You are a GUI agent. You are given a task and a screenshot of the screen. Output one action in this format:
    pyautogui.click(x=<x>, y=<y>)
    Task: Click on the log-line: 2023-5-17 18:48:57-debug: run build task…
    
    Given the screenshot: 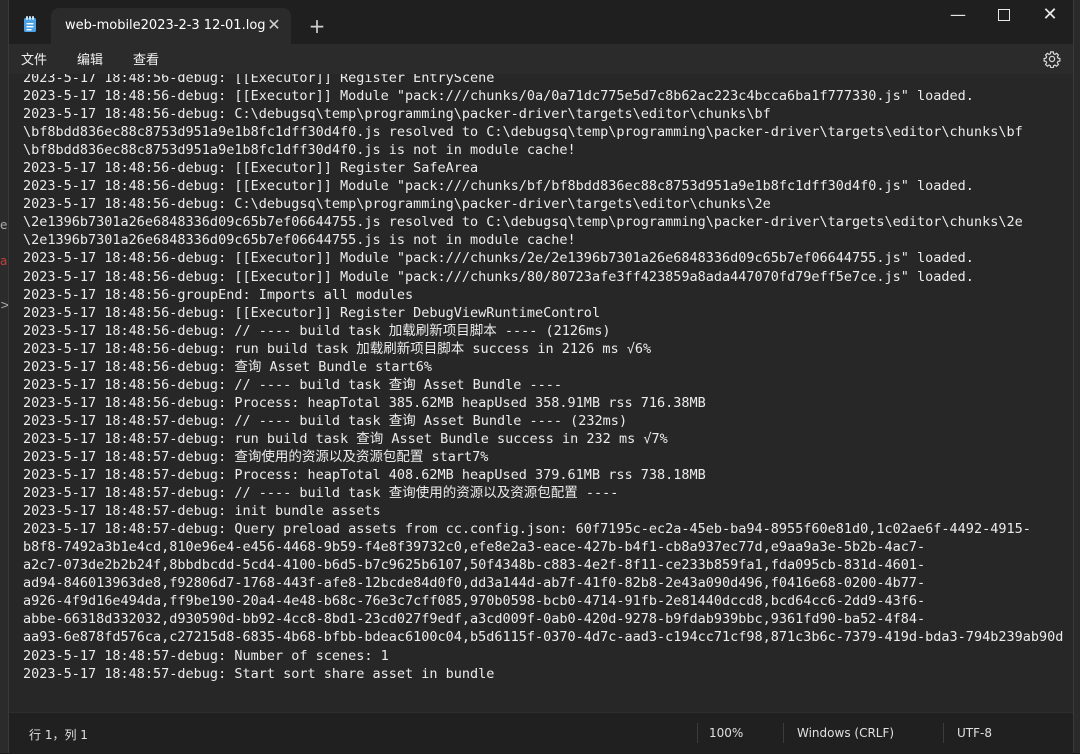 What is the action you would take?
    pyautogui.click(x=345, y=438)
    